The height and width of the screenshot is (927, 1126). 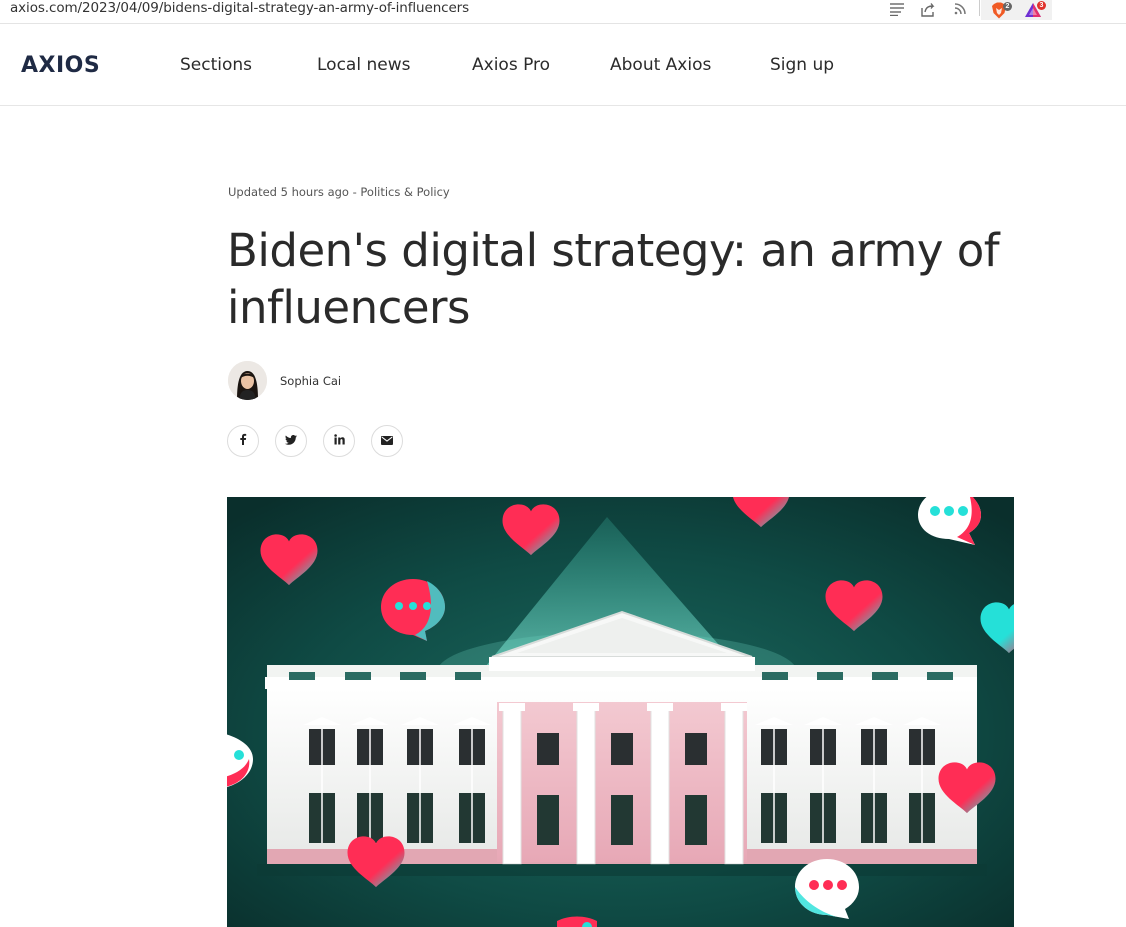 I want to click on extensions-area: 2 3, so click(x=1016, y=10).